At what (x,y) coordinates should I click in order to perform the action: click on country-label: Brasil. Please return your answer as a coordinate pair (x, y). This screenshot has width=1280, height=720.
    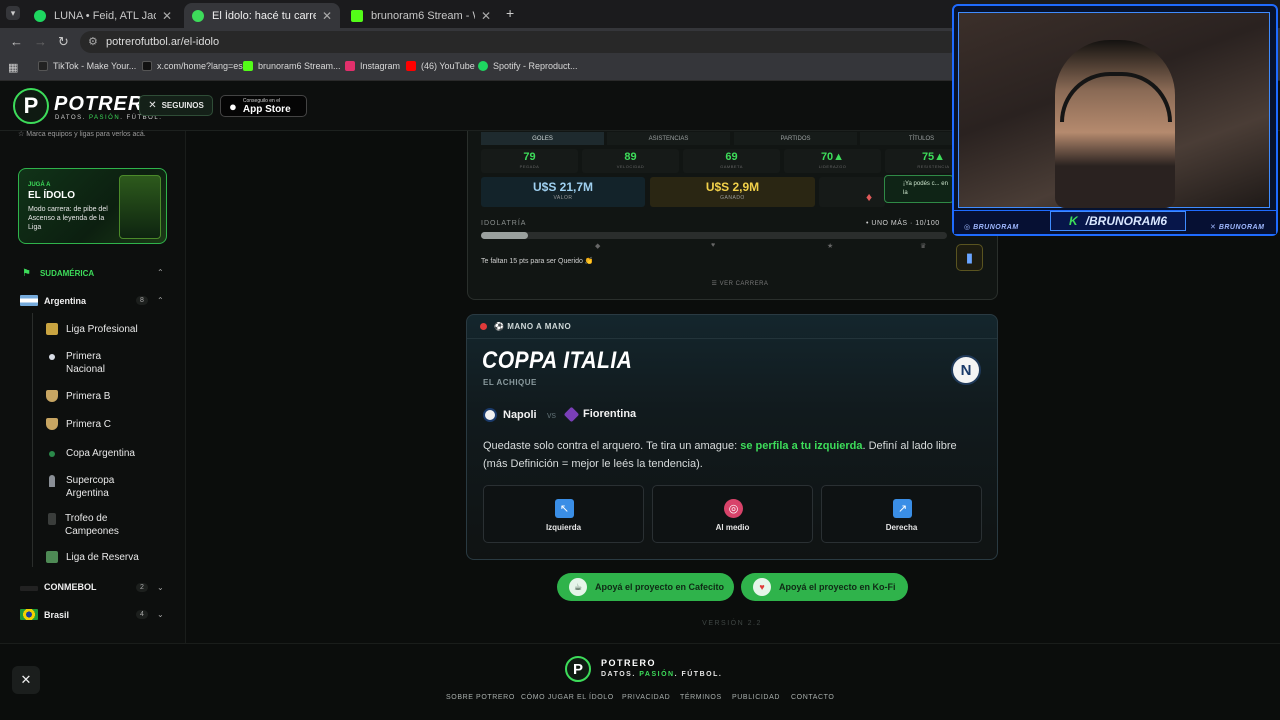
    Looking at the image, I should click on (57, 614).